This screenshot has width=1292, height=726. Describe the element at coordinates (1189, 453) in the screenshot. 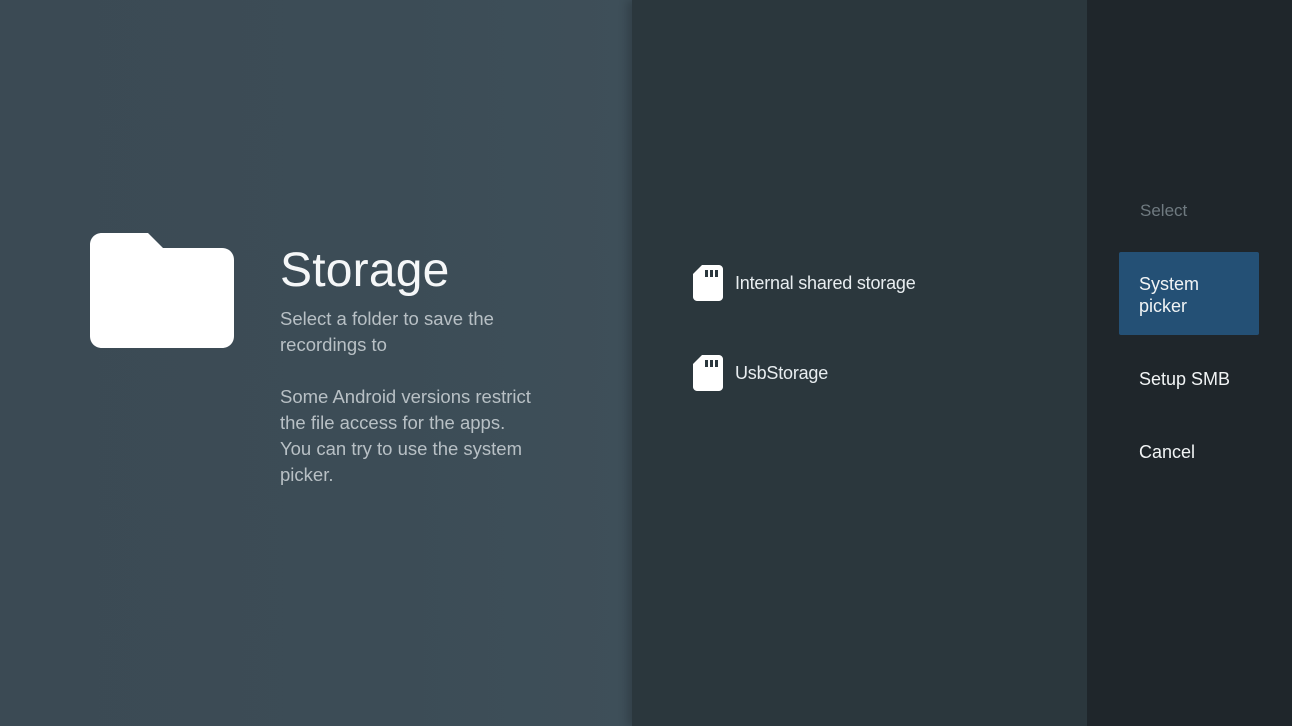

I see `cancel-button: Cancel` at that location.